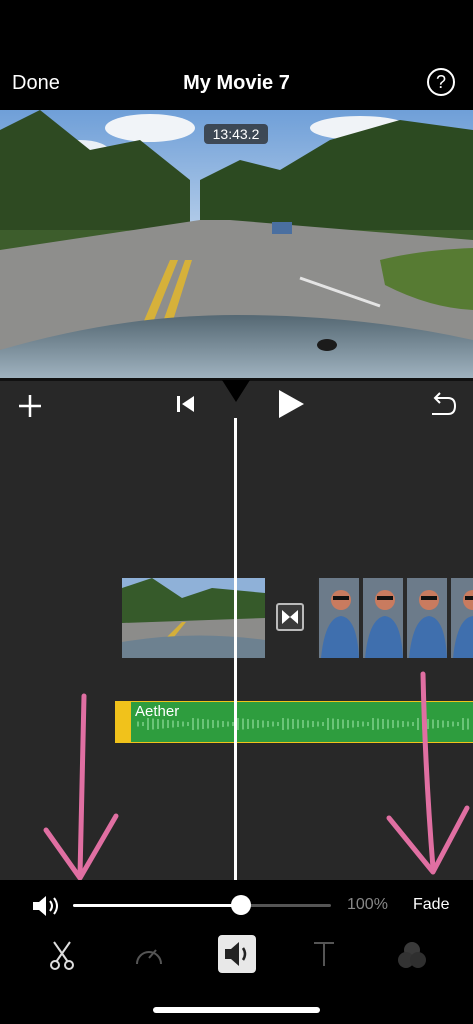 This screenshot has height=1024, width=473. What do you see at coordinates (157, 905) in the screenshot?
I see `volume-slider-fill` at bounding box center [157, 905].